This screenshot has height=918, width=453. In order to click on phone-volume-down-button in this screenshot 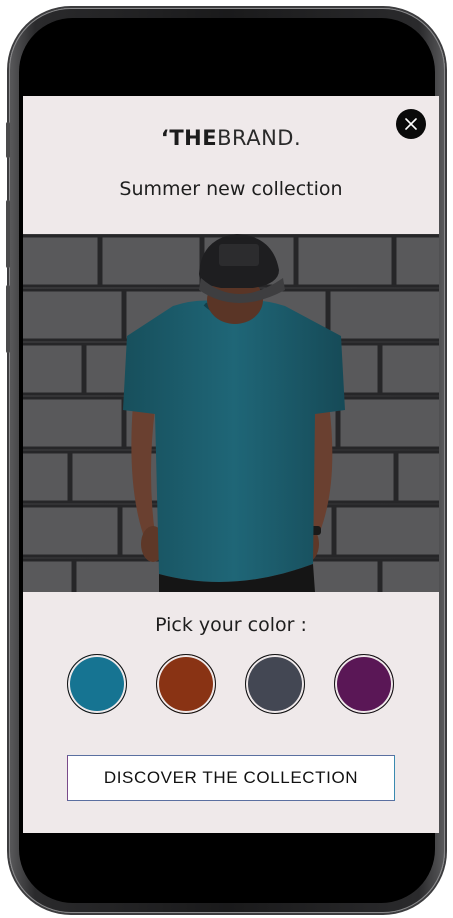, I will do `click(8, 319)`.